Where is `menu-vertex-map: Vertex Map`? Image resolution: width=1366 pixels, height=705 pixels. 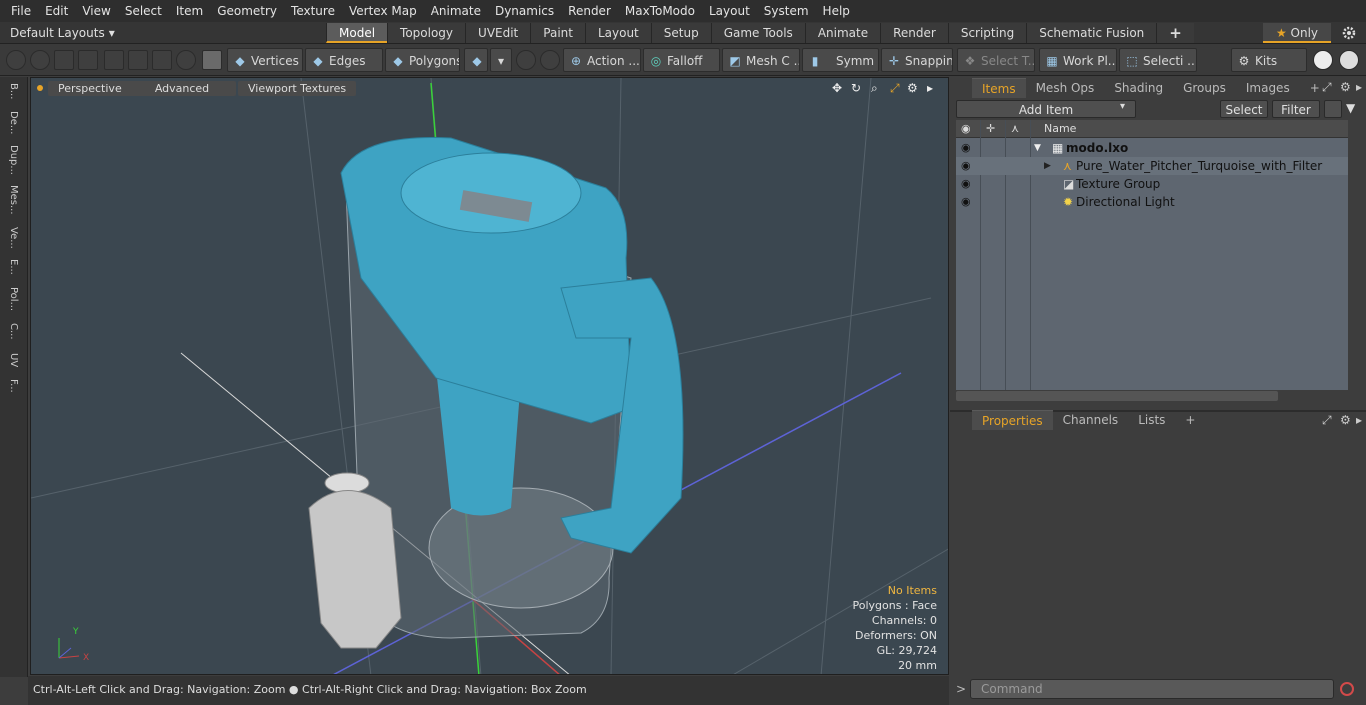
menu-vertex-map: Vertex Map is located at coordinates (383, 11).